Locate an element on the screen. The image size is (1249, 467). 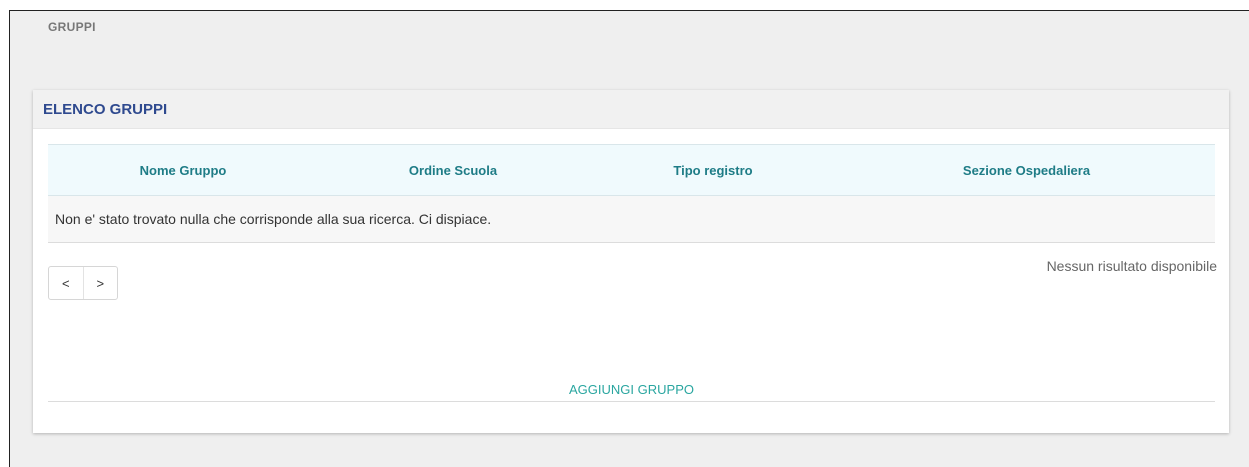
breadcrumb: GRUPPI is located at coordinates (72, 27).